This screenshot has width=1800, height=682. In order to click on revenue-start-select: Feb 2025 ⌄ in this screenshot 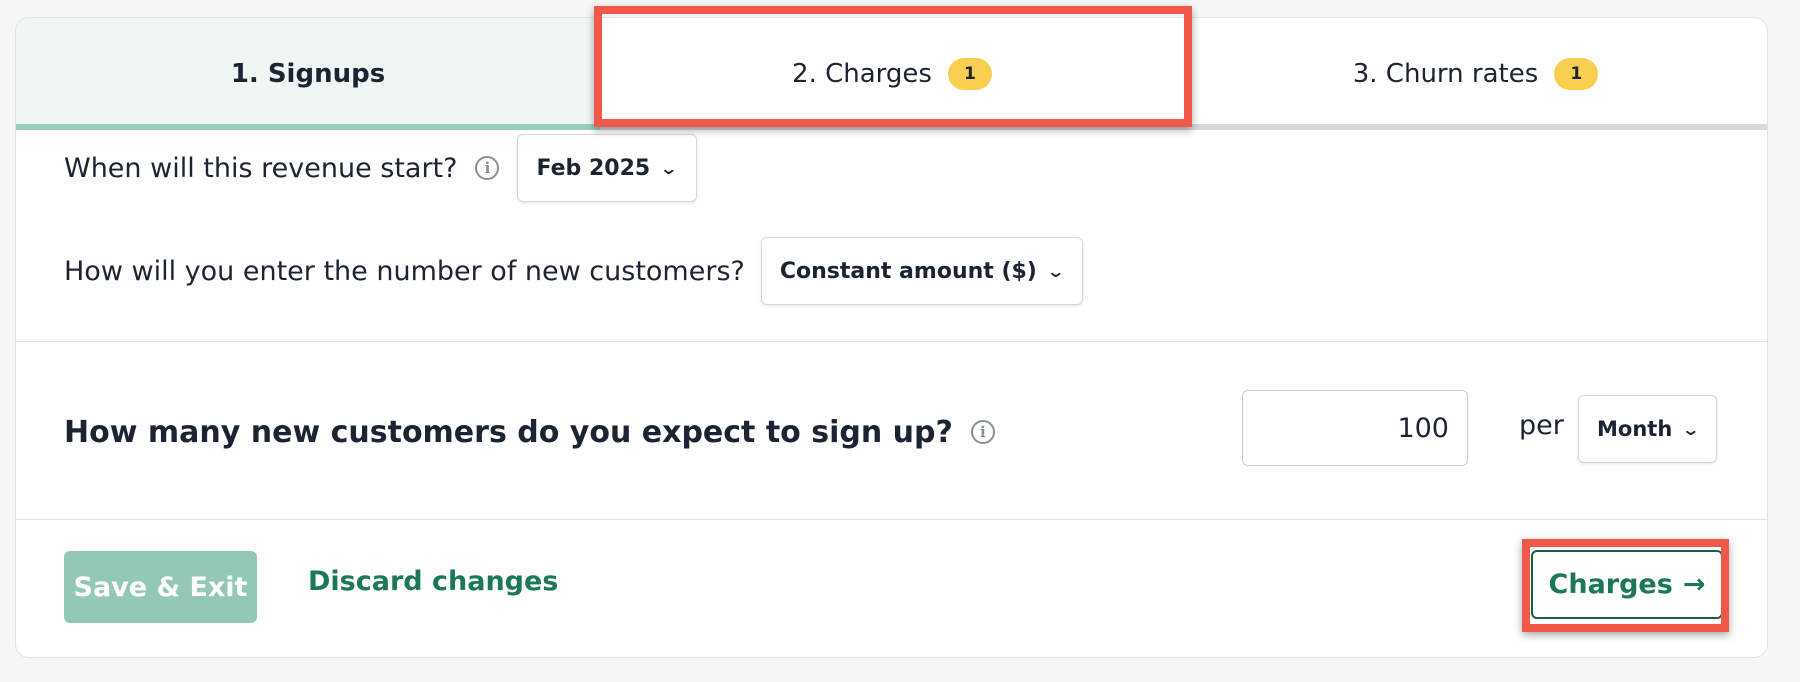, I will do `click(607, 168)`.